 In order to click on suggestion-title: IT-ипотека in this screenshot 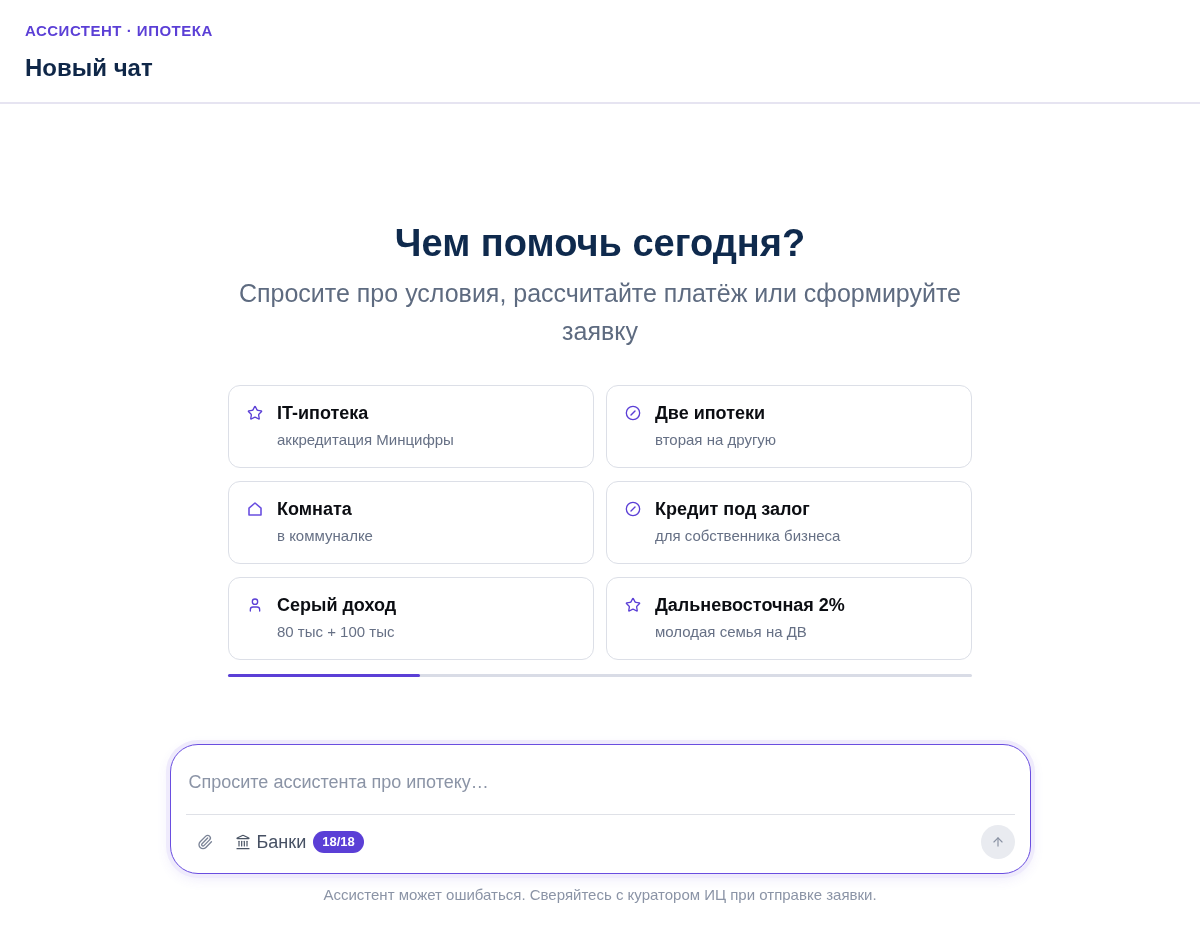, I will do `click(323, 413)`.